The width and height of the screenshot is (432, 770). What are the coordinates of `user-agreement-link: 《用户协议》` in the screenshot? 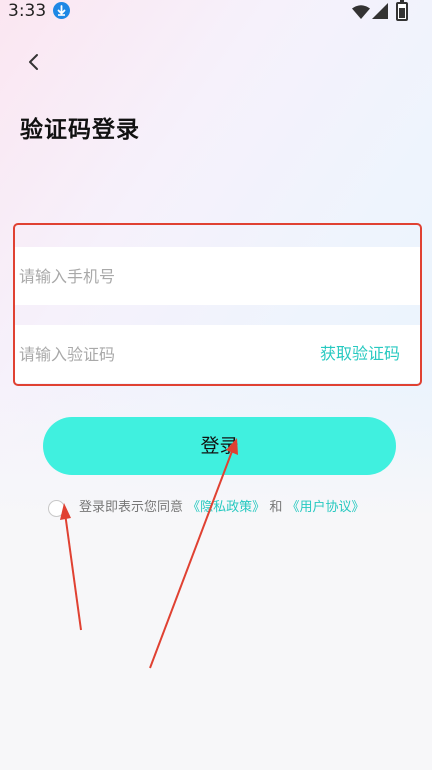 It's located at (325, 507).